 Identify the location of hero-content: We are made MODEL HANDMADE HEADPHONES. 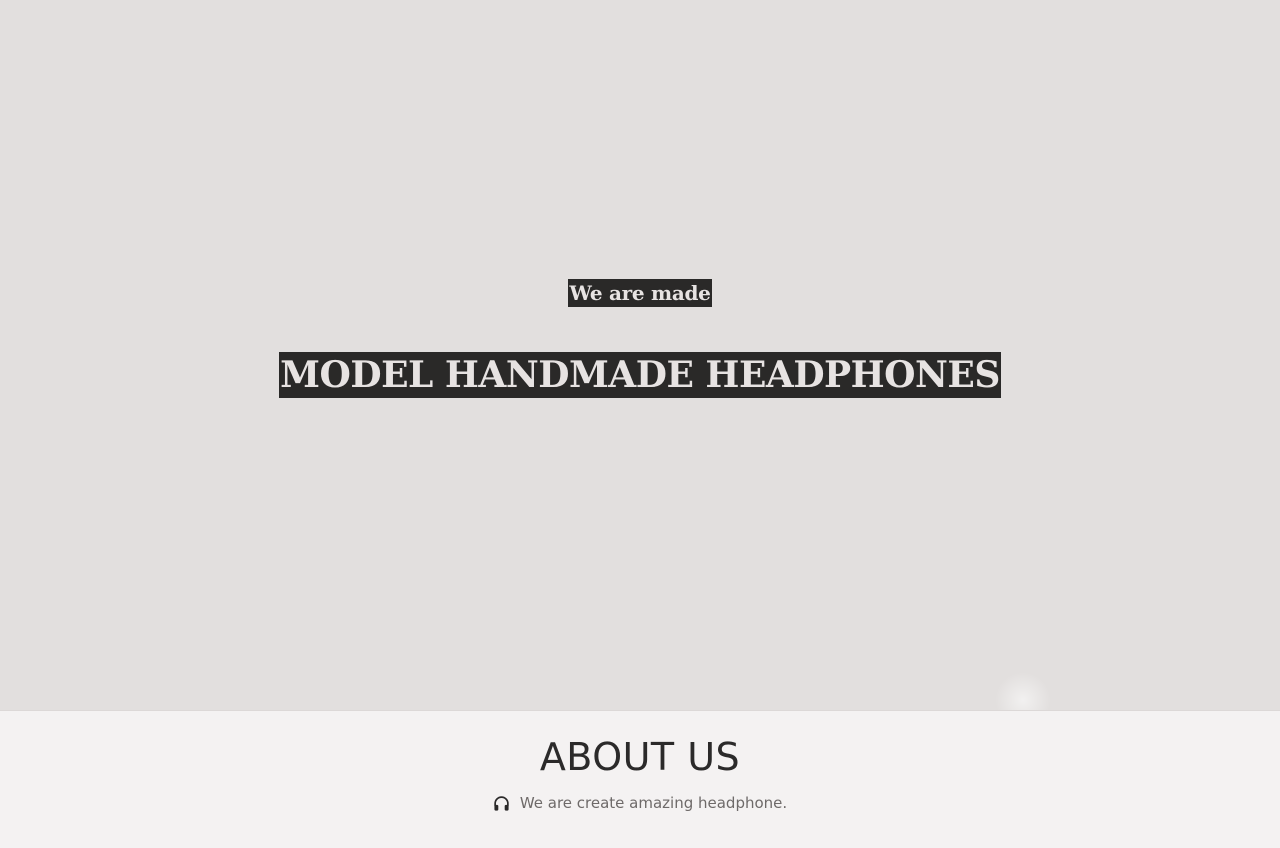
(640, 338).